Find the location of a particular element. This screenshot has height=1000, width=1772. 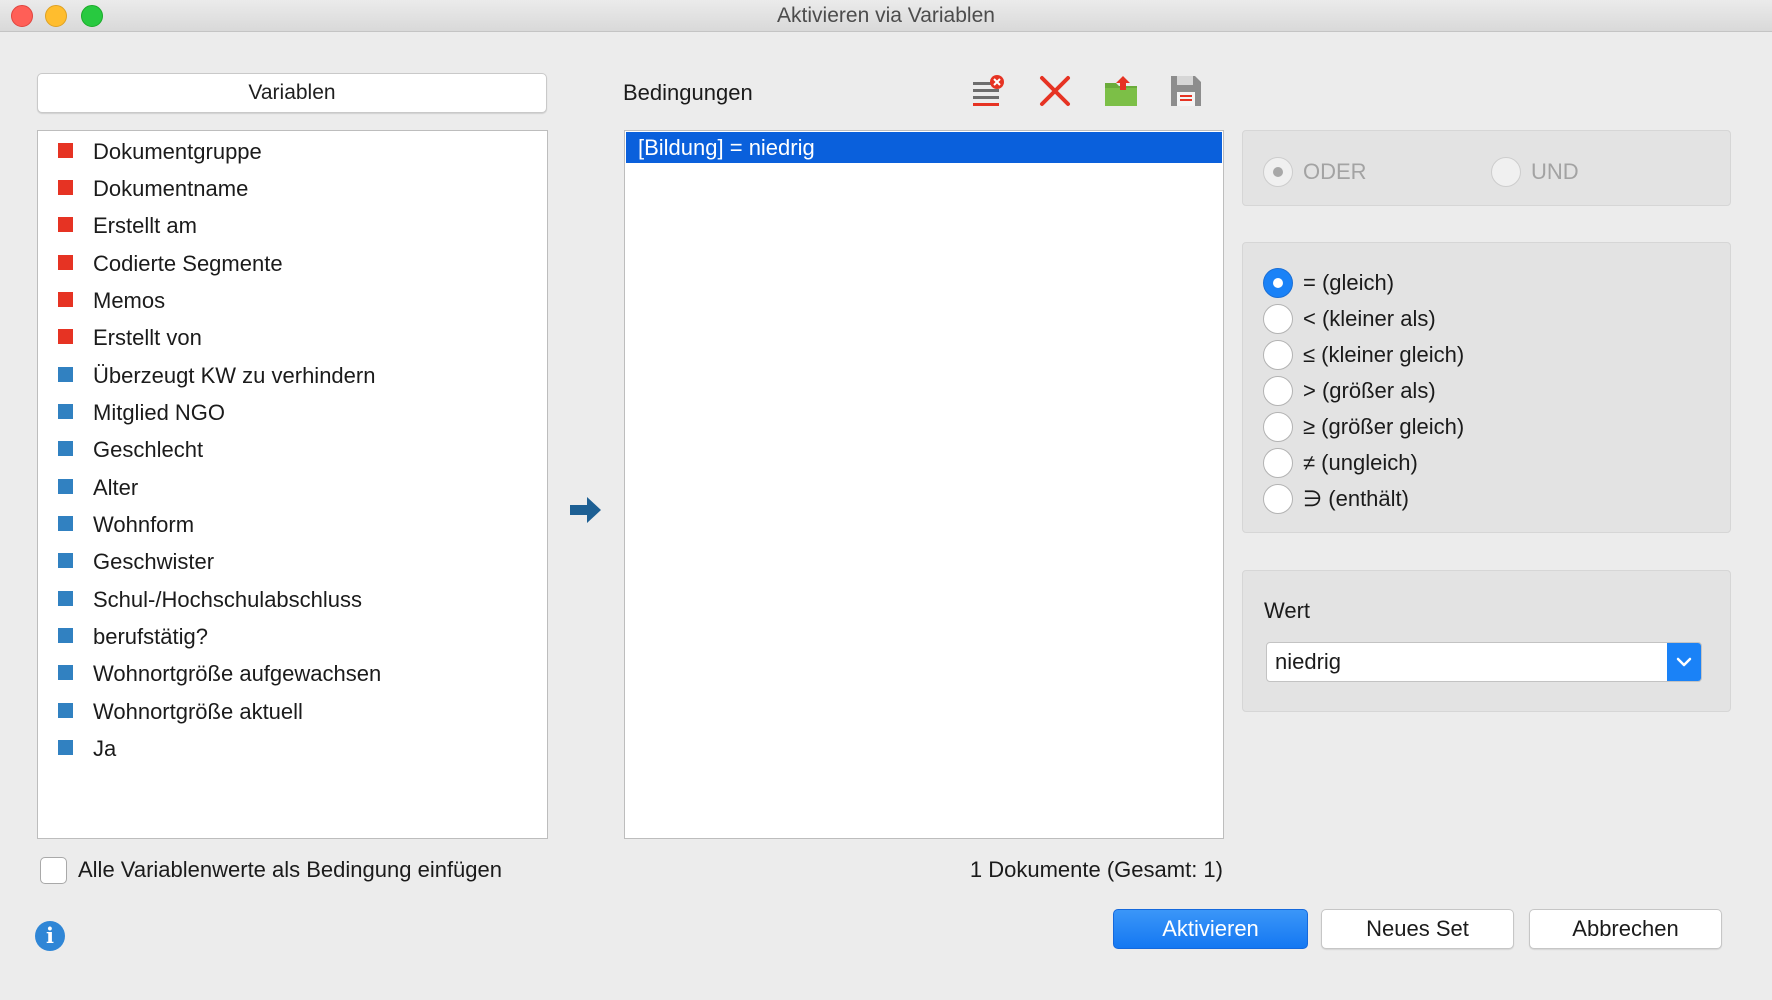

value-panel is located at coordinates (1486, 641).